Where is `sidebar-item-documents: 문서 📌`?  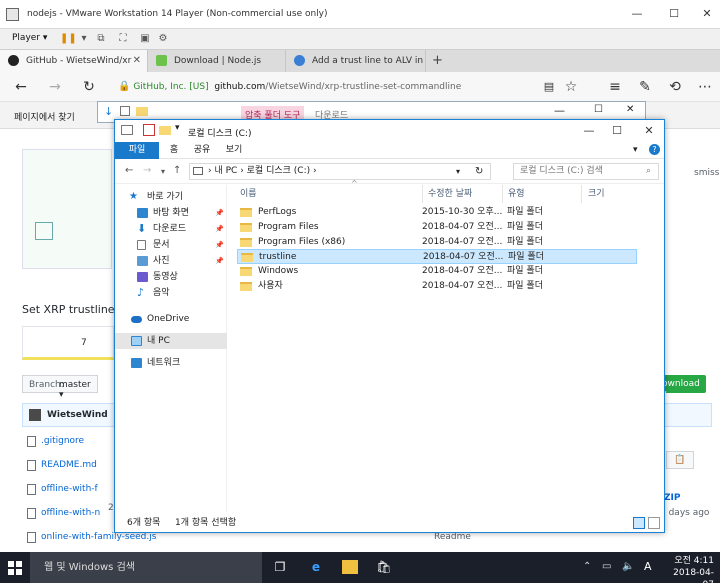
sidebar-item-documents: 문서 📌 is located at coordinates (171, 245).